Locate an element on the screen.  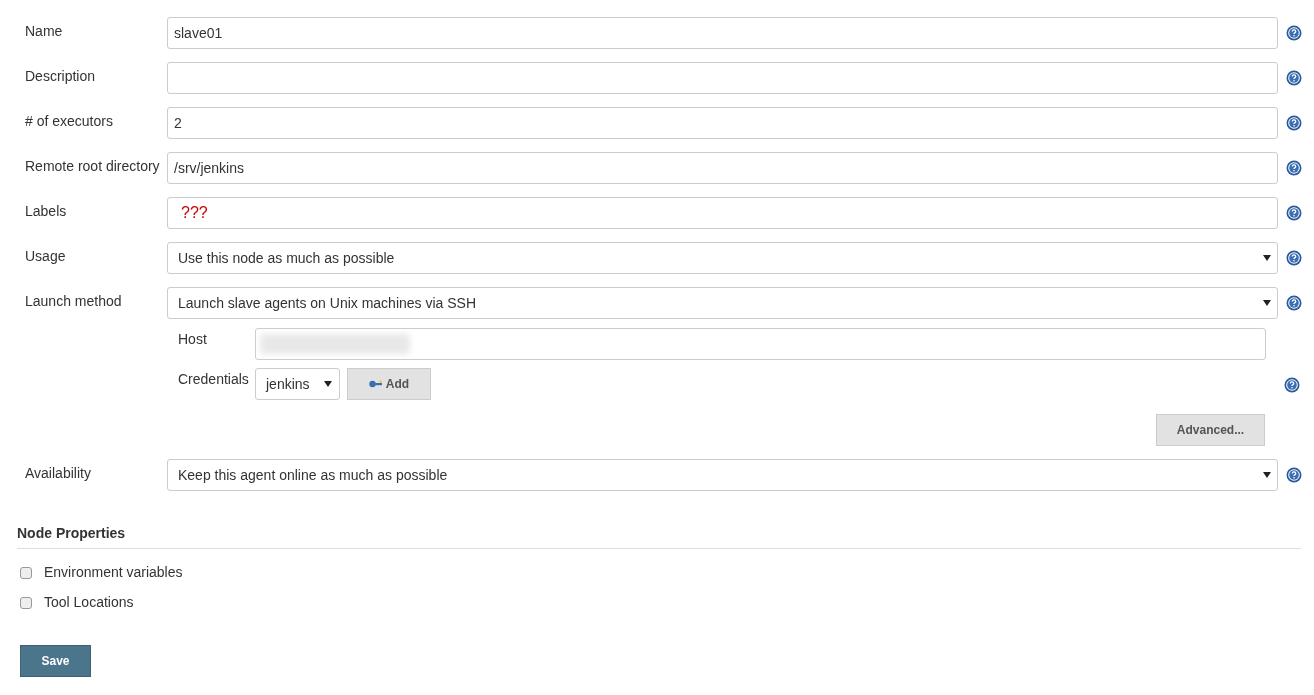
input-field: slave01 is located at coordinates (722, 33).